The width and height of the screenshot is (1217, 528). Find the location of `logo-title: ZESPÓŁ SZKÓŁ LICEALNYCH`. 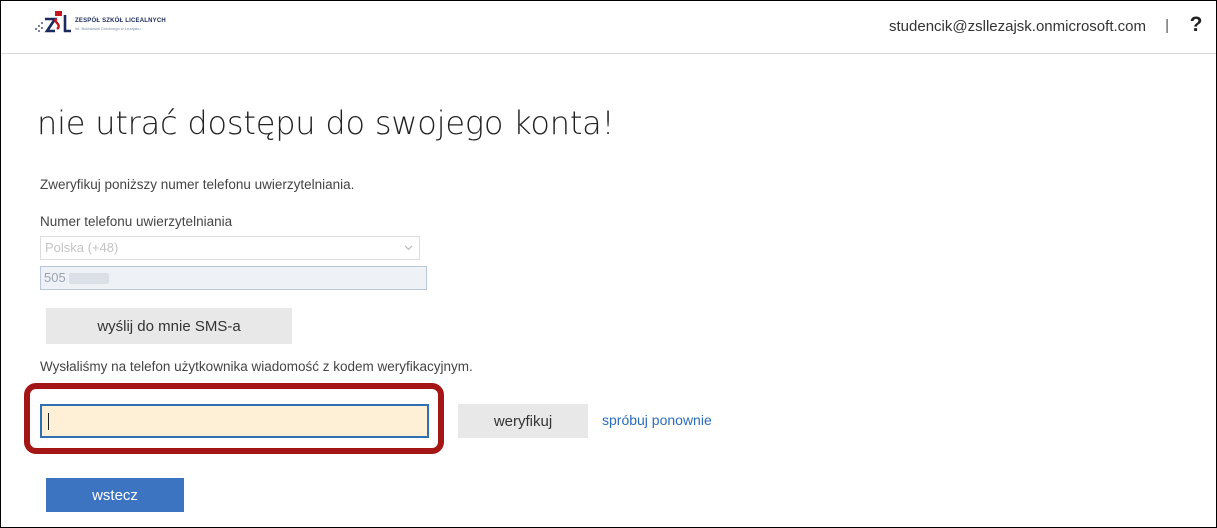

logo-title: ZESPÓŁ SZKÓŁ LICEALNYCH is located at coordinates (120, 21).